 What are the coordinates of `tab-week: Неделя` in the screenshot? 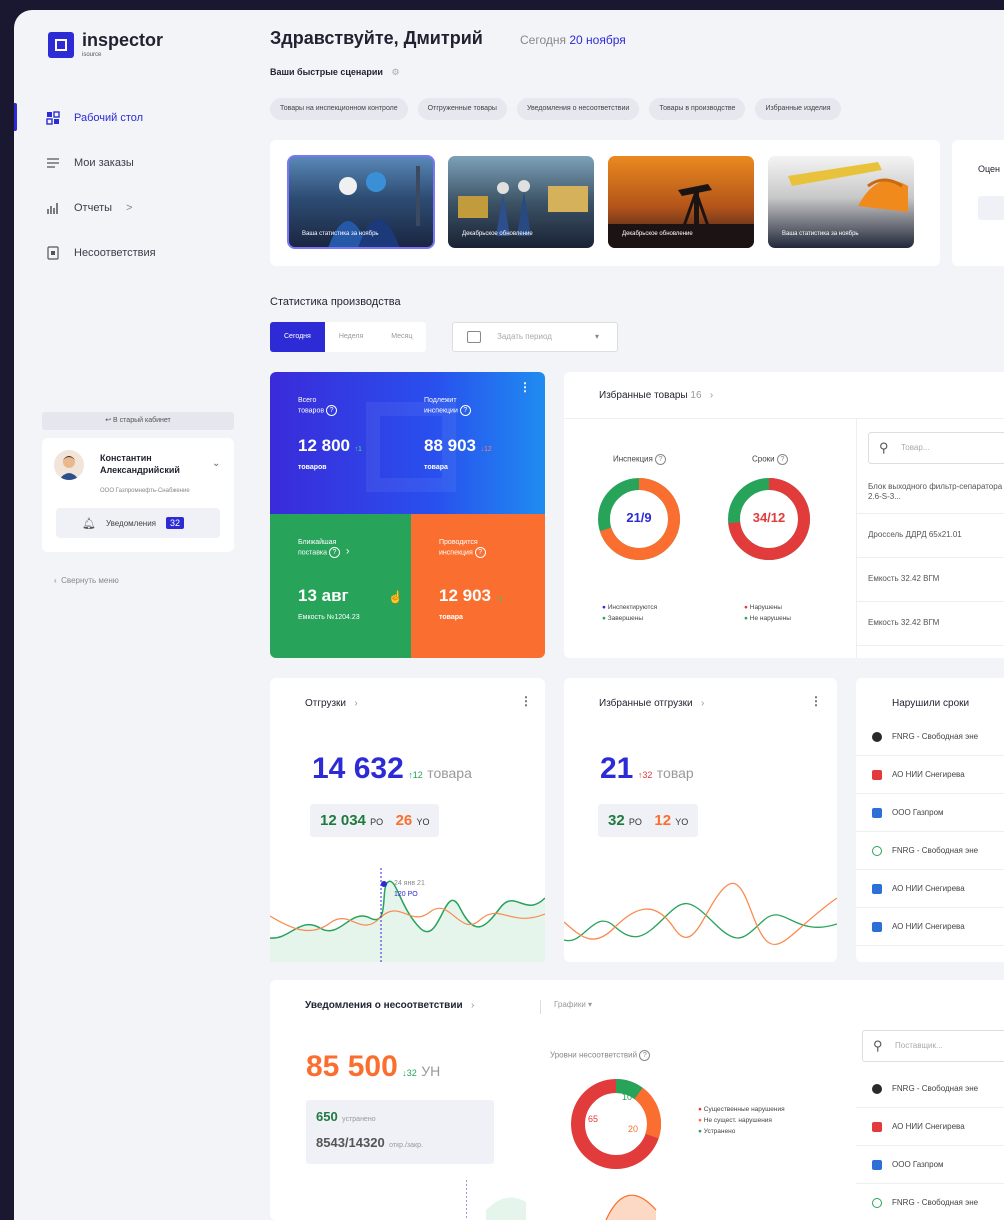 It's located at (351, 337).